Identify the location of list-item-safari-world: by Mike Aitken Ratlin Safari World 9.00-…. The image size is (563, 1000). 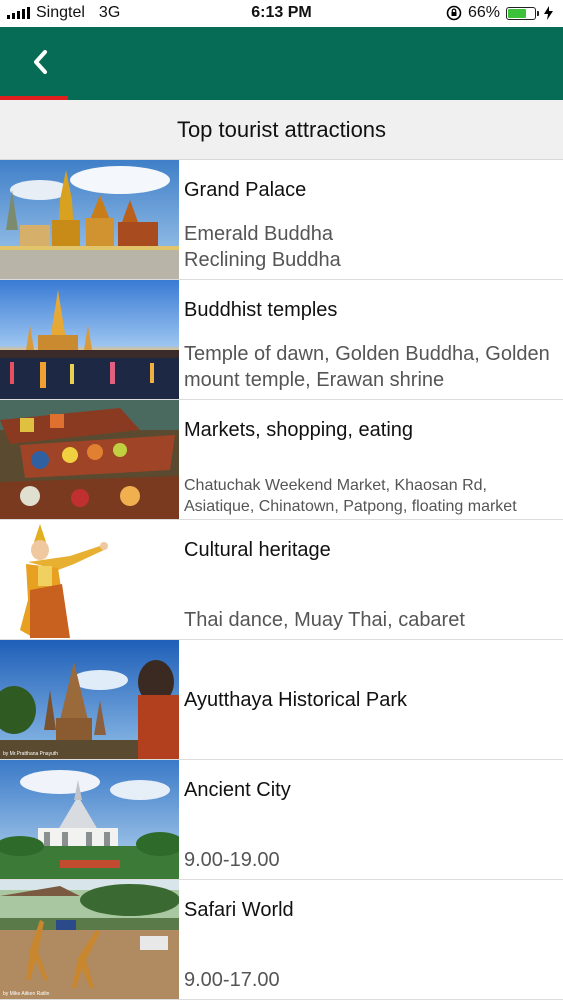
(281, 940).